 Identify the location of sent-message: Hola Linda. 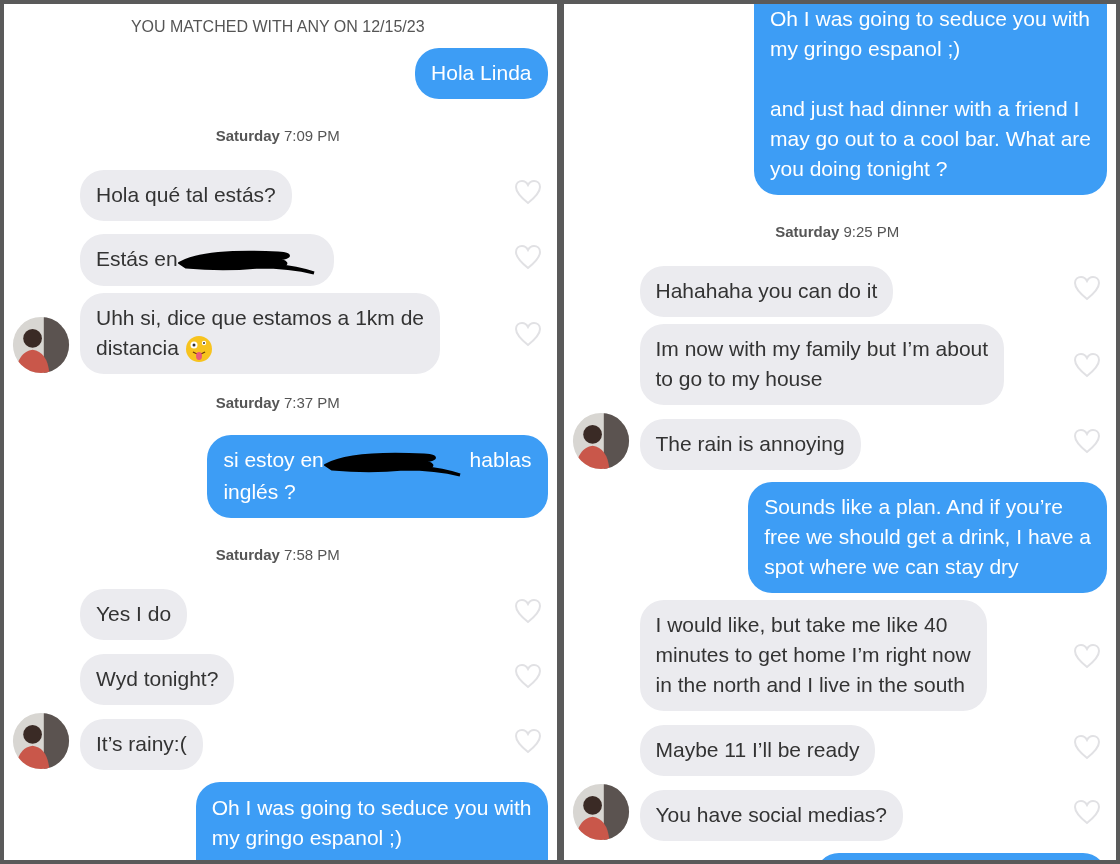
(481, 73).